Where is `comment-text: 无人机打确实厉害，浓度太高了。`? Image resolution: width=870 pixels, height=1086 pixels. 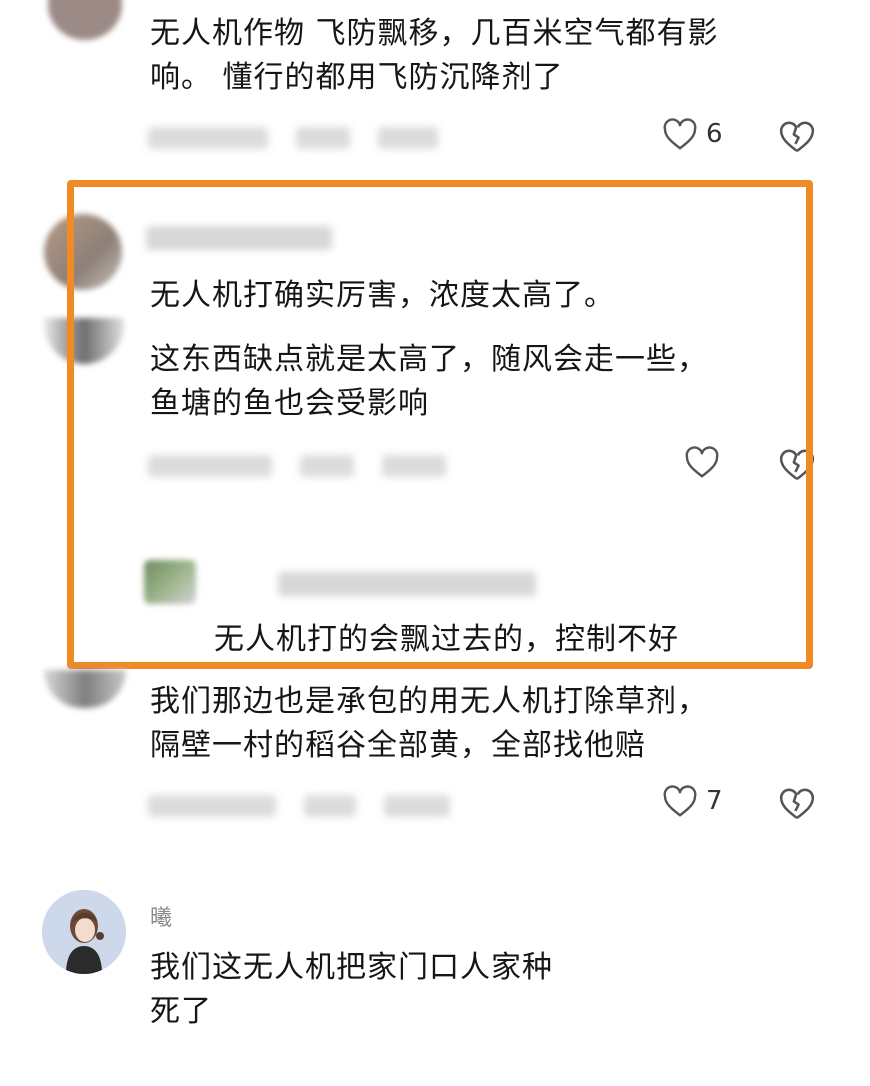
comment-text: 无人机打确实厉害，浓度太高了。 is located at coordinates (382, 295).